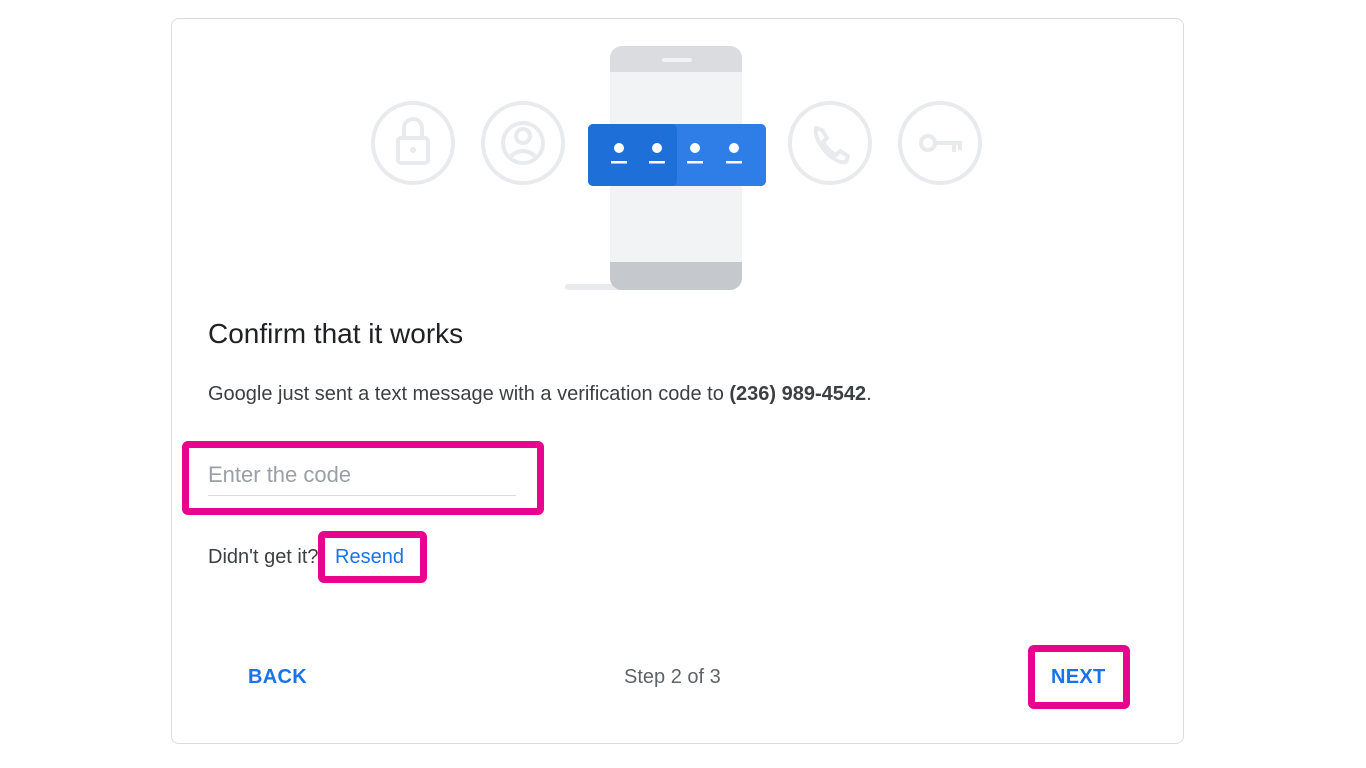  I want to click on verification-code-input, so click(362, 475).